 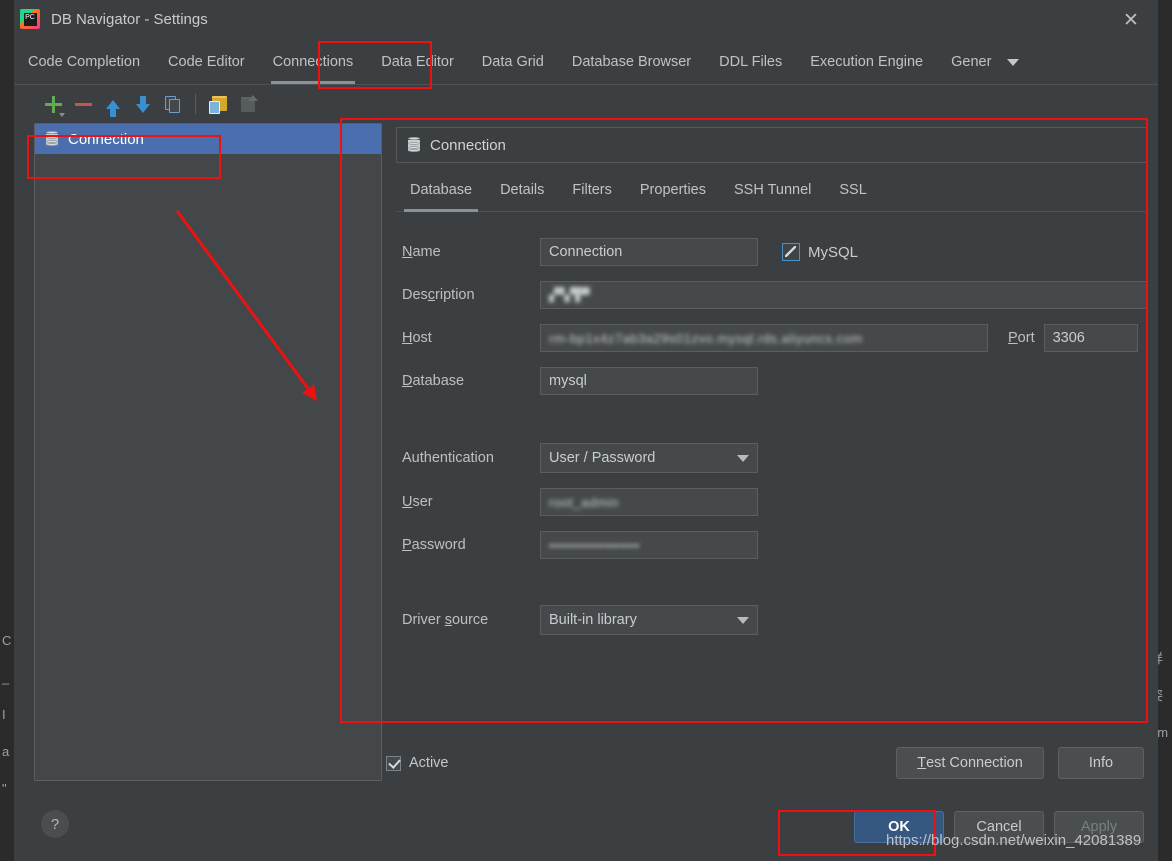 I want to click on import-settings-button, so click(x=218, y=104).